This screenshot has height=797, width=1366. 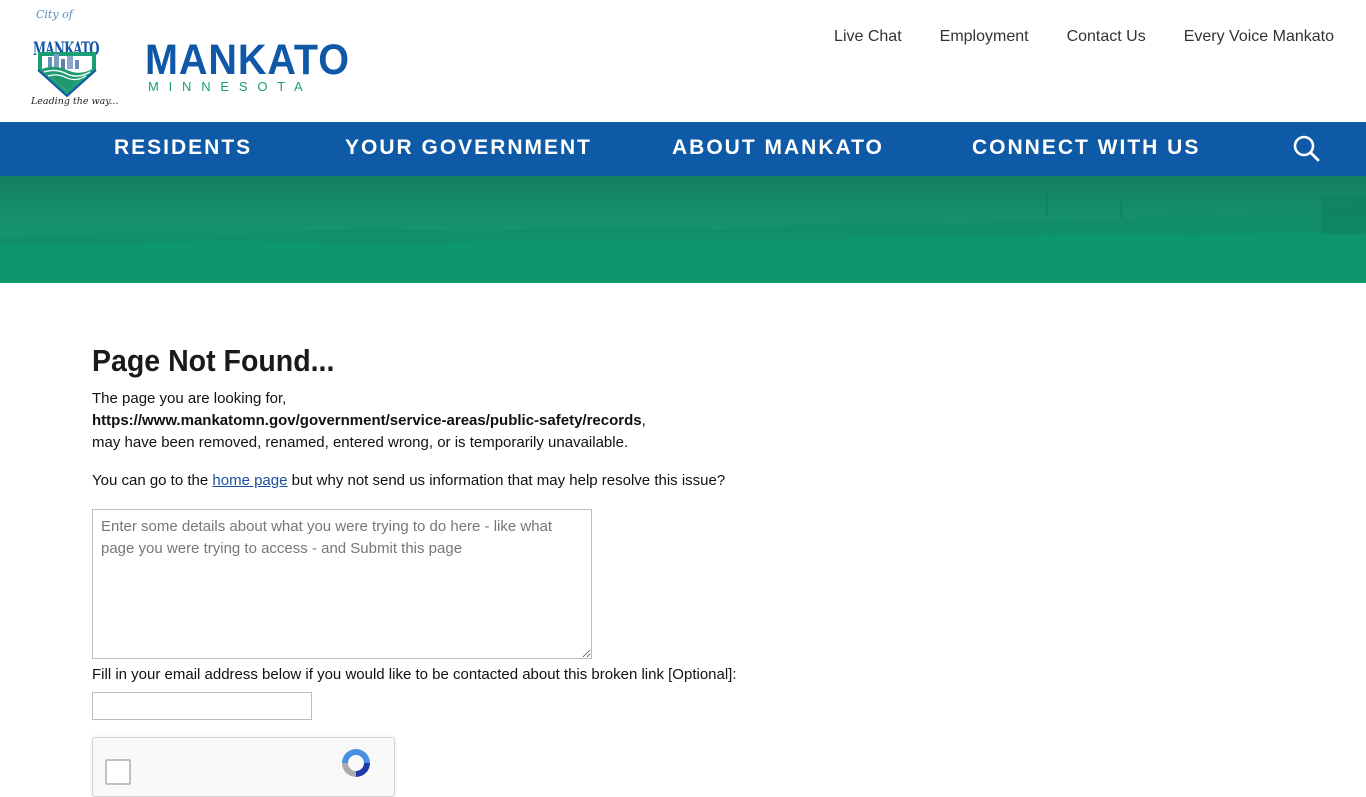 What do you see at coordinates (1259, 37) in the screenshot?
I see `every-voice-mankato-link: Every Voice Mankato` at bounding box center [1259, 37].